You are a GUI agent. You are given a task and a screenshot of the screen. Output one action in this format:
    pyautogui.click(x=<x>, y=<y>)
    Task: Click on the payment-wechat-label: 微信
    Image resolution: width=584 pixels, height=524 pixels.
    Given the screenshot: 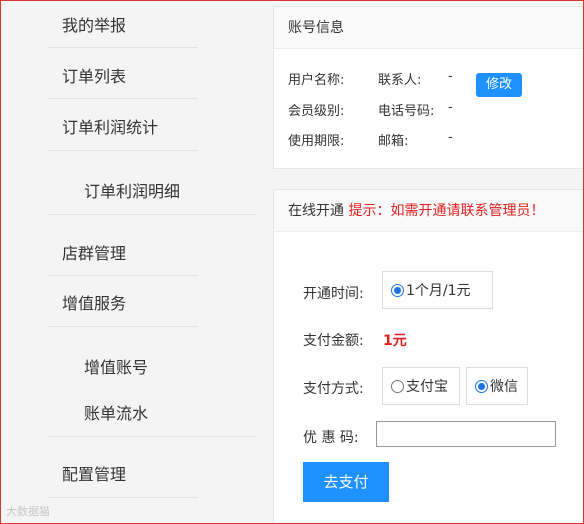 What is the action you would take?
    pyautogui.click(x=504, y=387)
    